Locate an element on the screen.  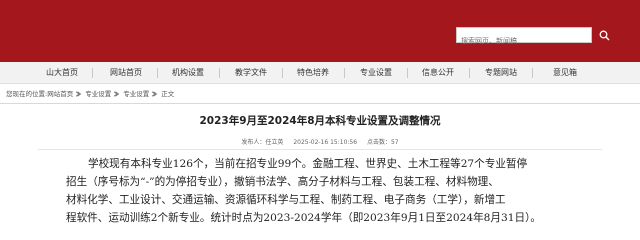
nav-item-sdu-home: 山大首页 is located at coordinates (62, 73).